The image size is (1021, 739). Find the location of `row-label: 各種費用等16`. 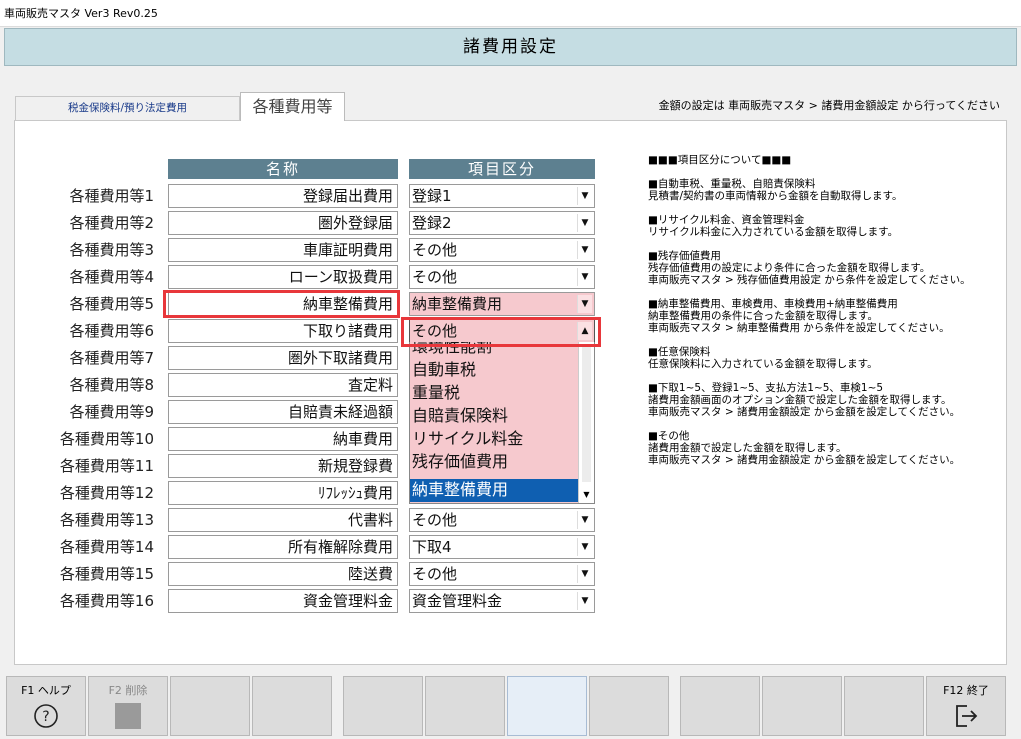

row-label: 各種費用等16 is located at coordinates (106, 601).